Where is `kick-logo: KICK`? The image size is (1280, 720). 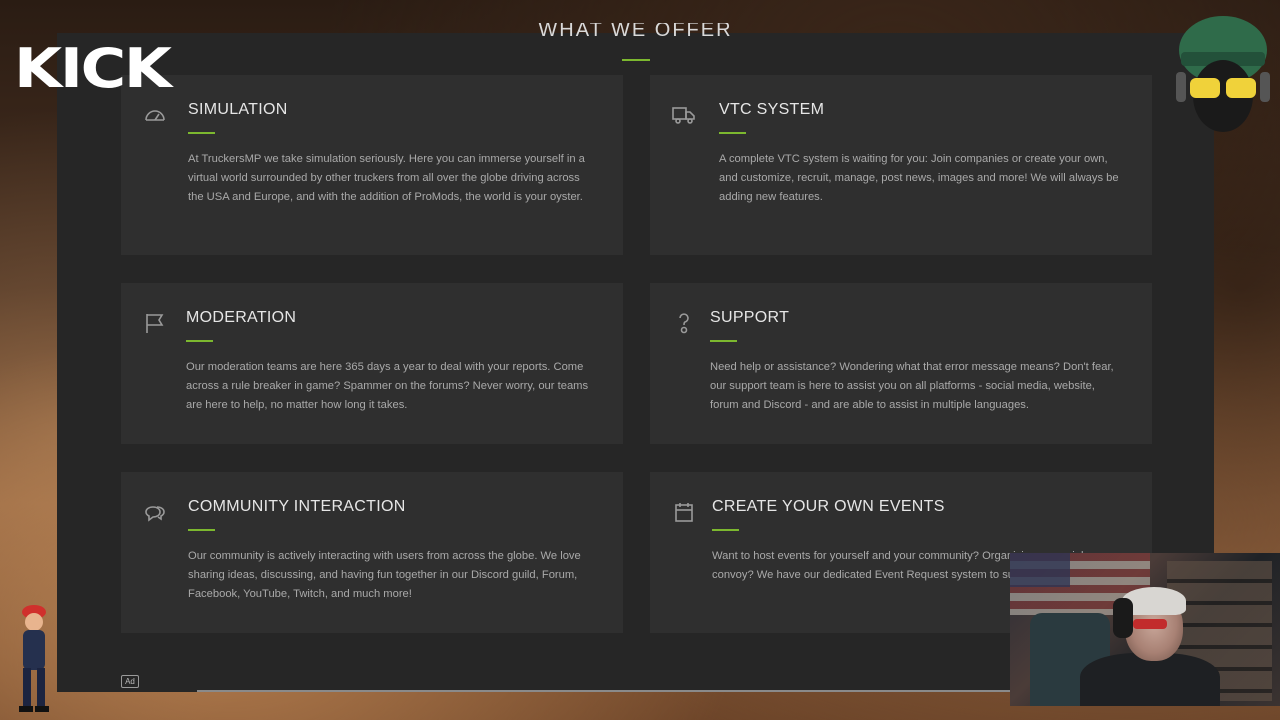 kick-logo: KICK is located at coordinates (93, 68).